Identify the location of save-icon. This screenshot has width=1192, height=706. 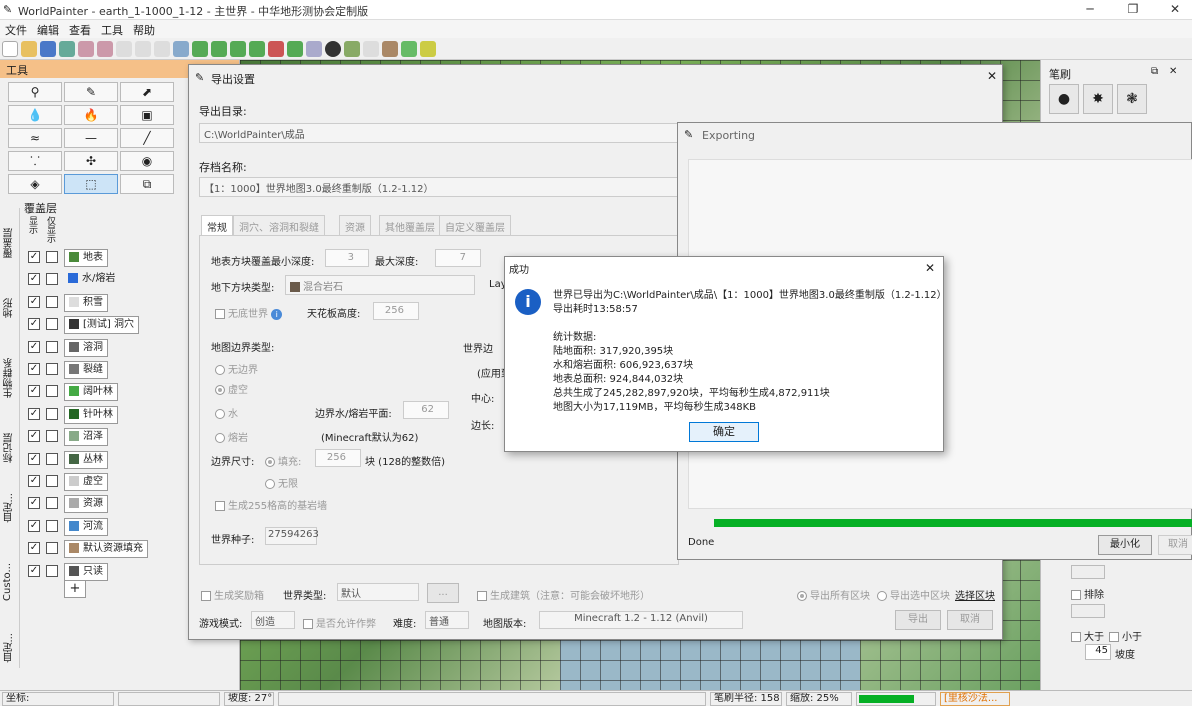
(48, 49).